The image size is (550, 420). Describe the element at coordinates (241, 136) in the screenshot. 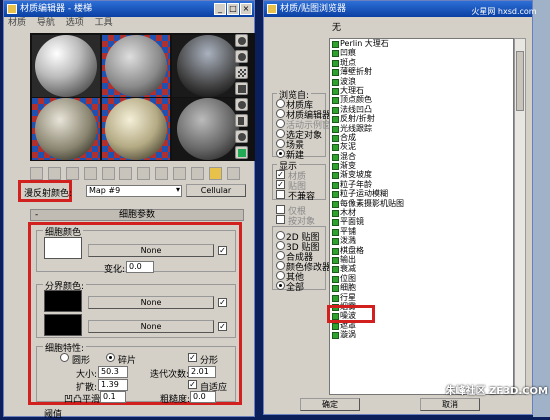

I see `options-button` at that location.